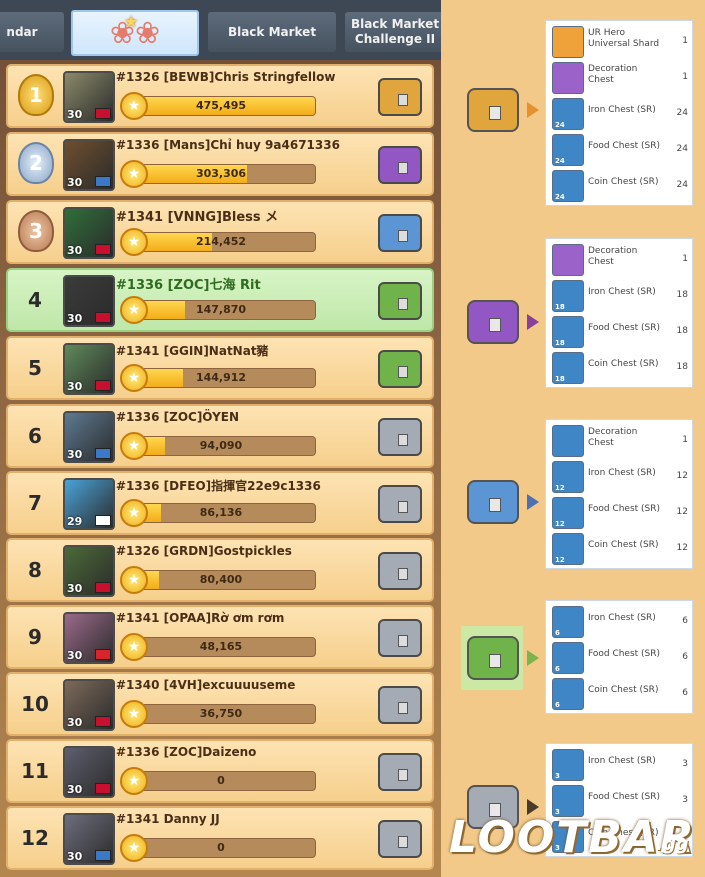  Describe the element at coordinates (620, 658) in the screenshot. I see `reward-item: 6 Food Chest (SR) 6` at that location.